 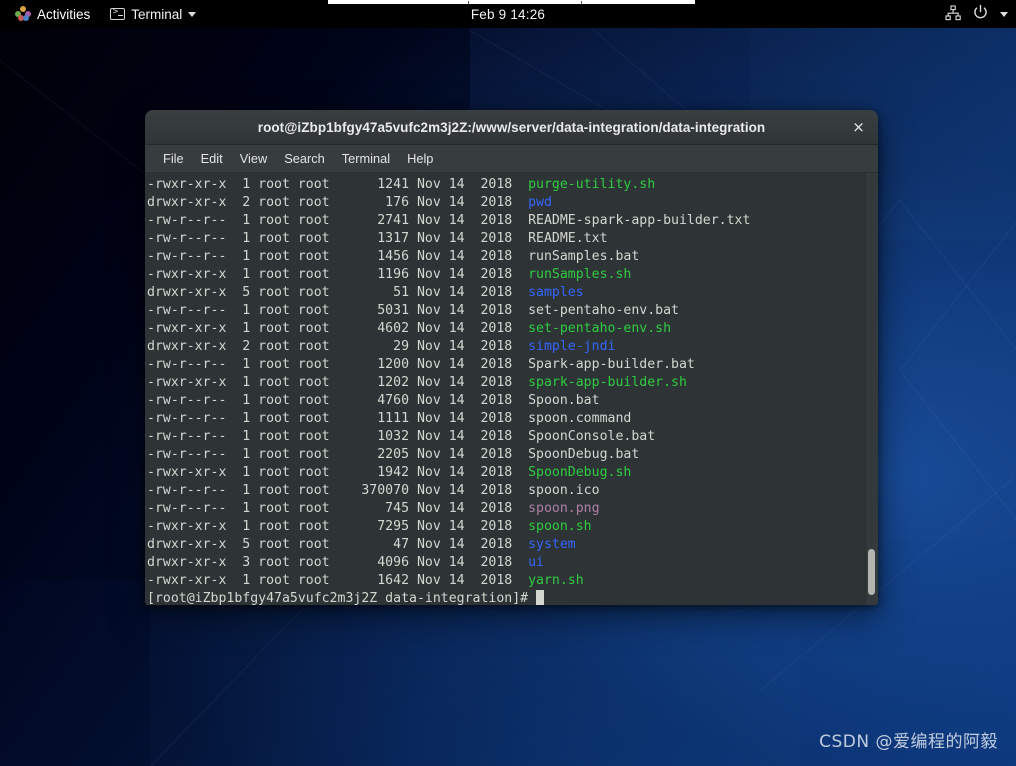 I want to click on listing-filename: SpoonConsole.bat, so click(x=592, y=436).